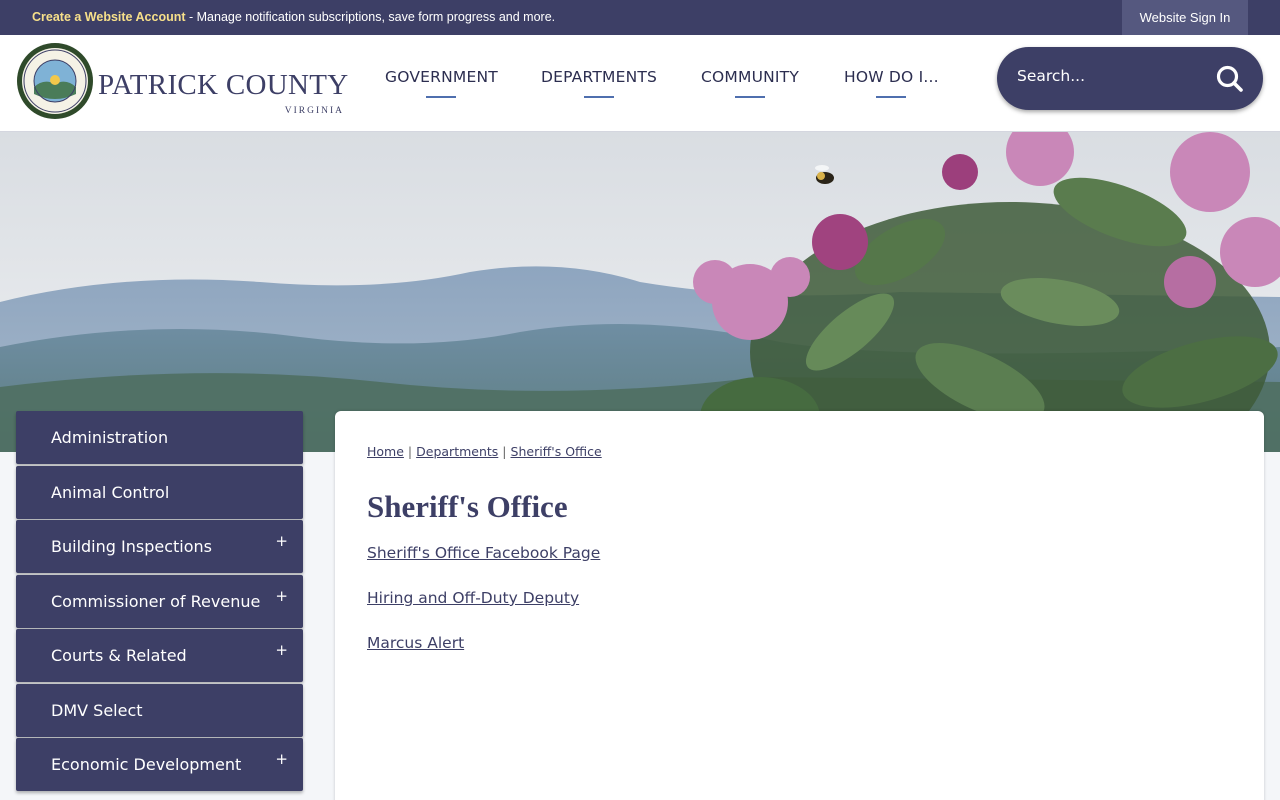 The height and width of the screenshot is (800, 1280). I want to click on sidebar-item-dmv-select: DMV Select, so click(159, 710).